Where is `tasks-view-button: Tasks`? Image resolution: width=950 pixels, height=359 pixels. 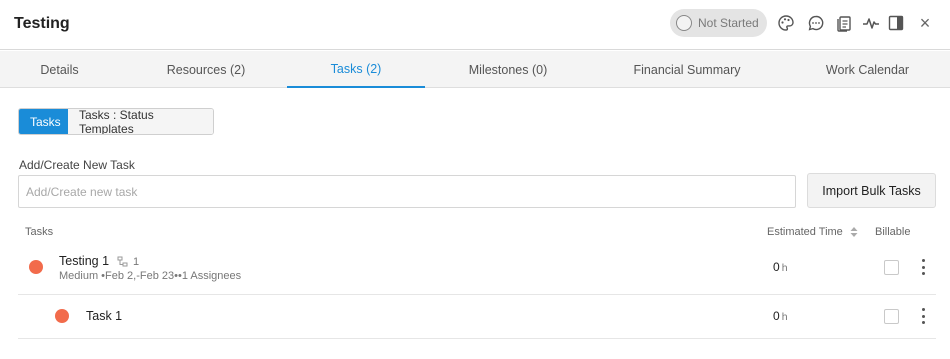
tasks-view-button: Tasks is located at coordinates (43, 121).